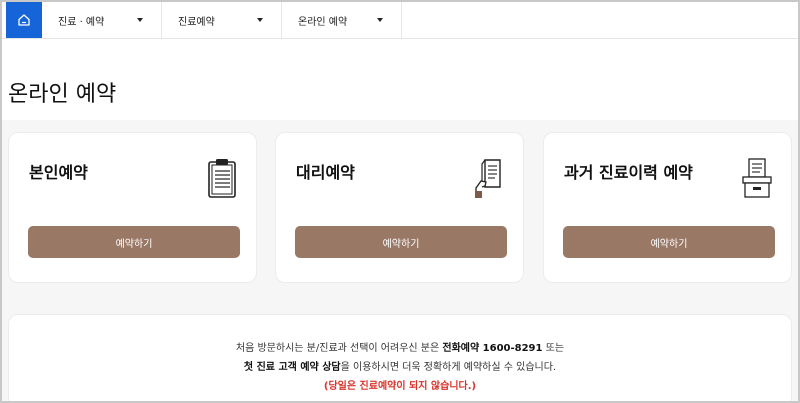 The image size is (800, 403). Describe the element at coordinates (196, 22) in the screenshot. I see `nav-item-label: 진료예약` at that location.